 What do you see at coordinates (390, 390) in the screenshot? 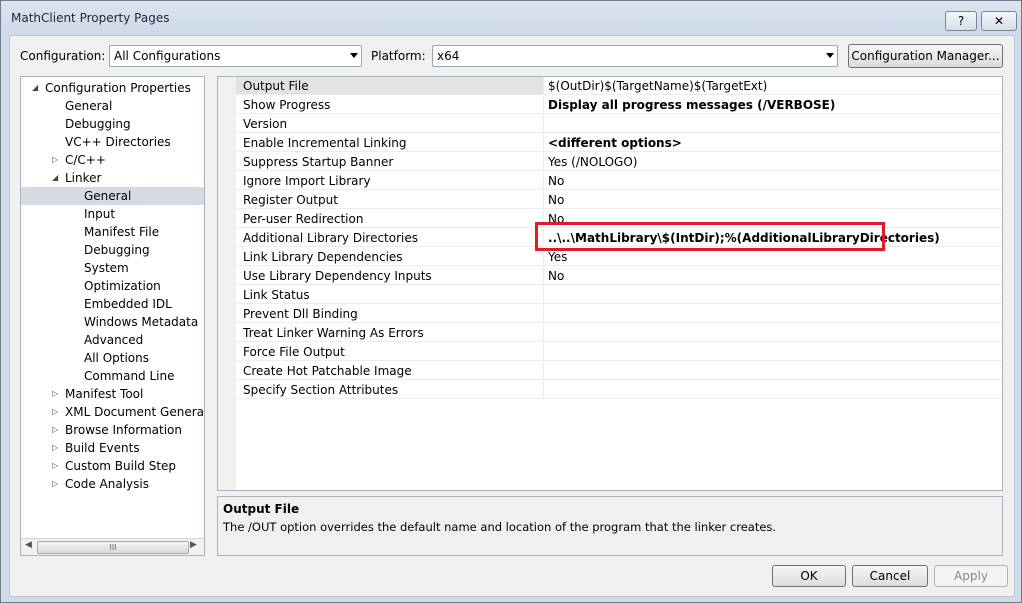
I see `property-name: Specify Section Attributes` at bounding box center [390, 390].